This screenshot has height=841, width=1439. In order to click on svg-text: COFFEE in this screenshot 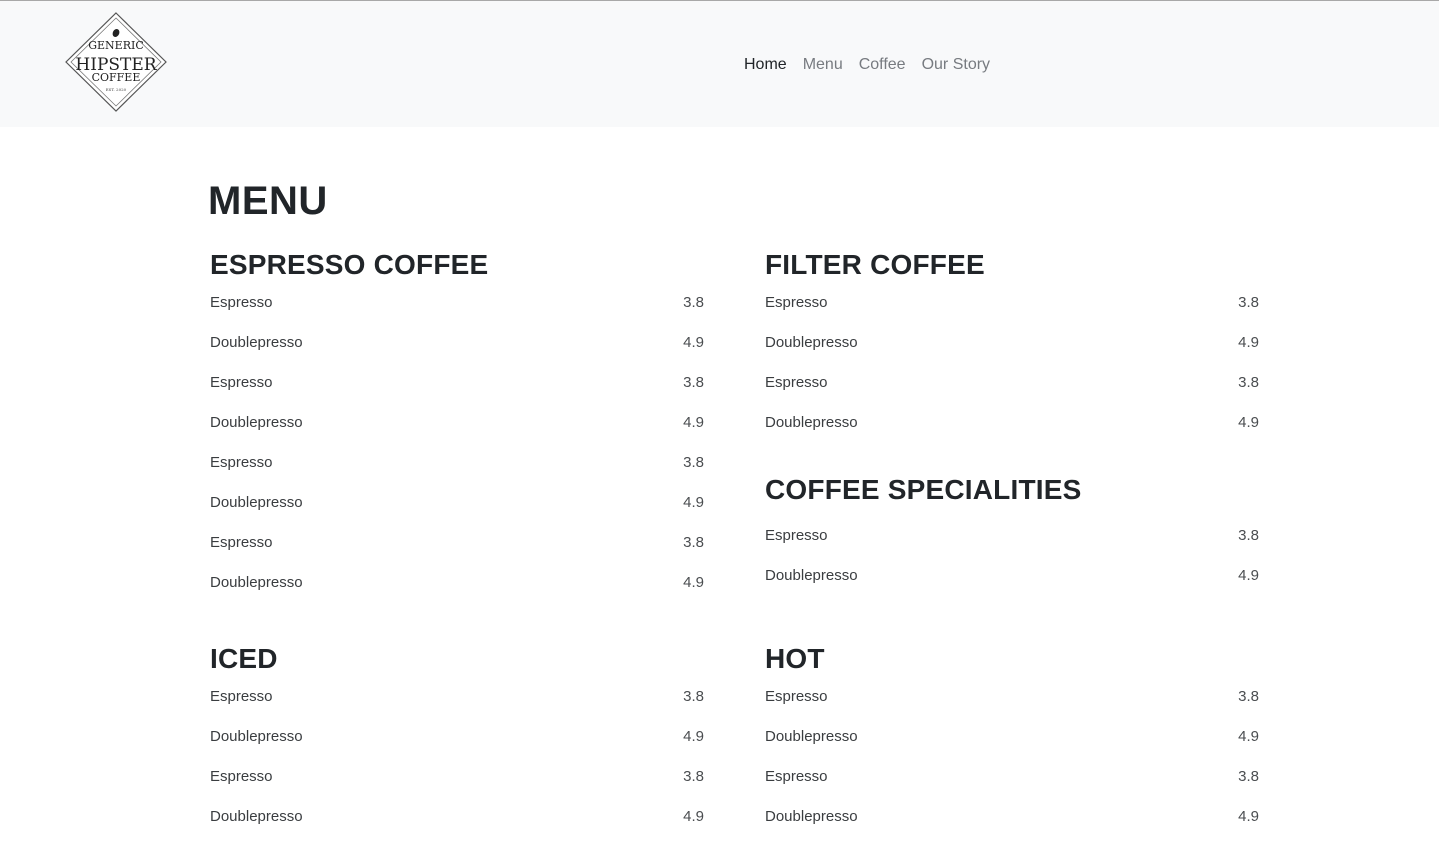, I will do `click(116, 77)`.